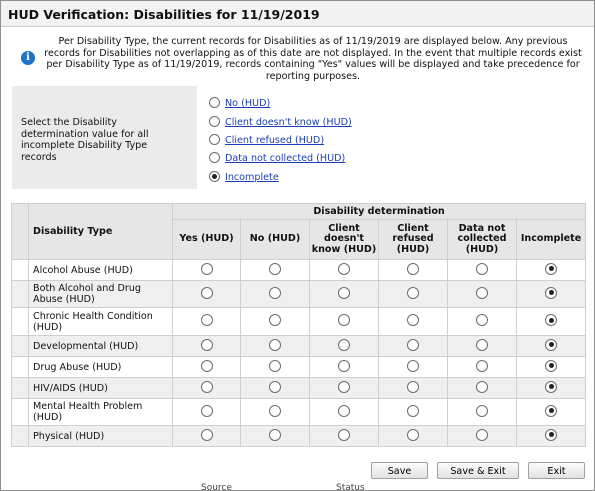 The height and width of the screenshot is (491, 595). Describe the element at coordinates (100, 388) in the screenshot. I see `disability-type-label: HIV/AIDS (HUD)` at that location.